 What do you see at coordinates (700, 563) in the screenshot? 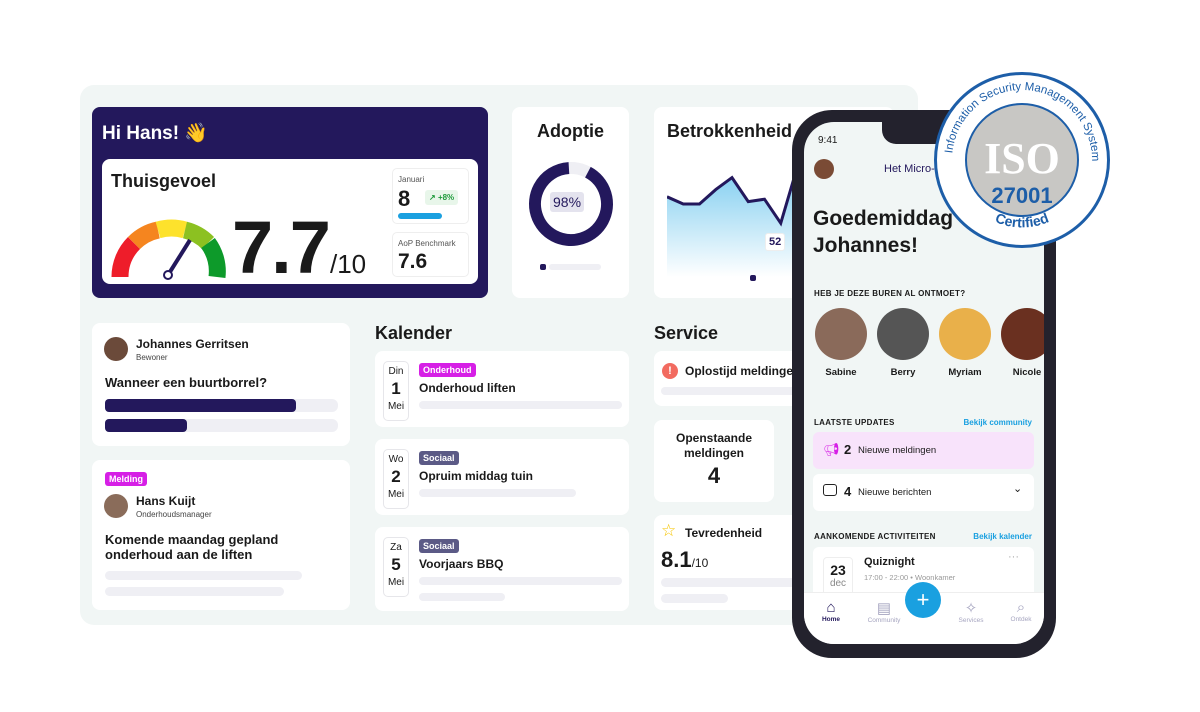
I see `tevredenheid-scale: /10` at bounding box center [700, 563].